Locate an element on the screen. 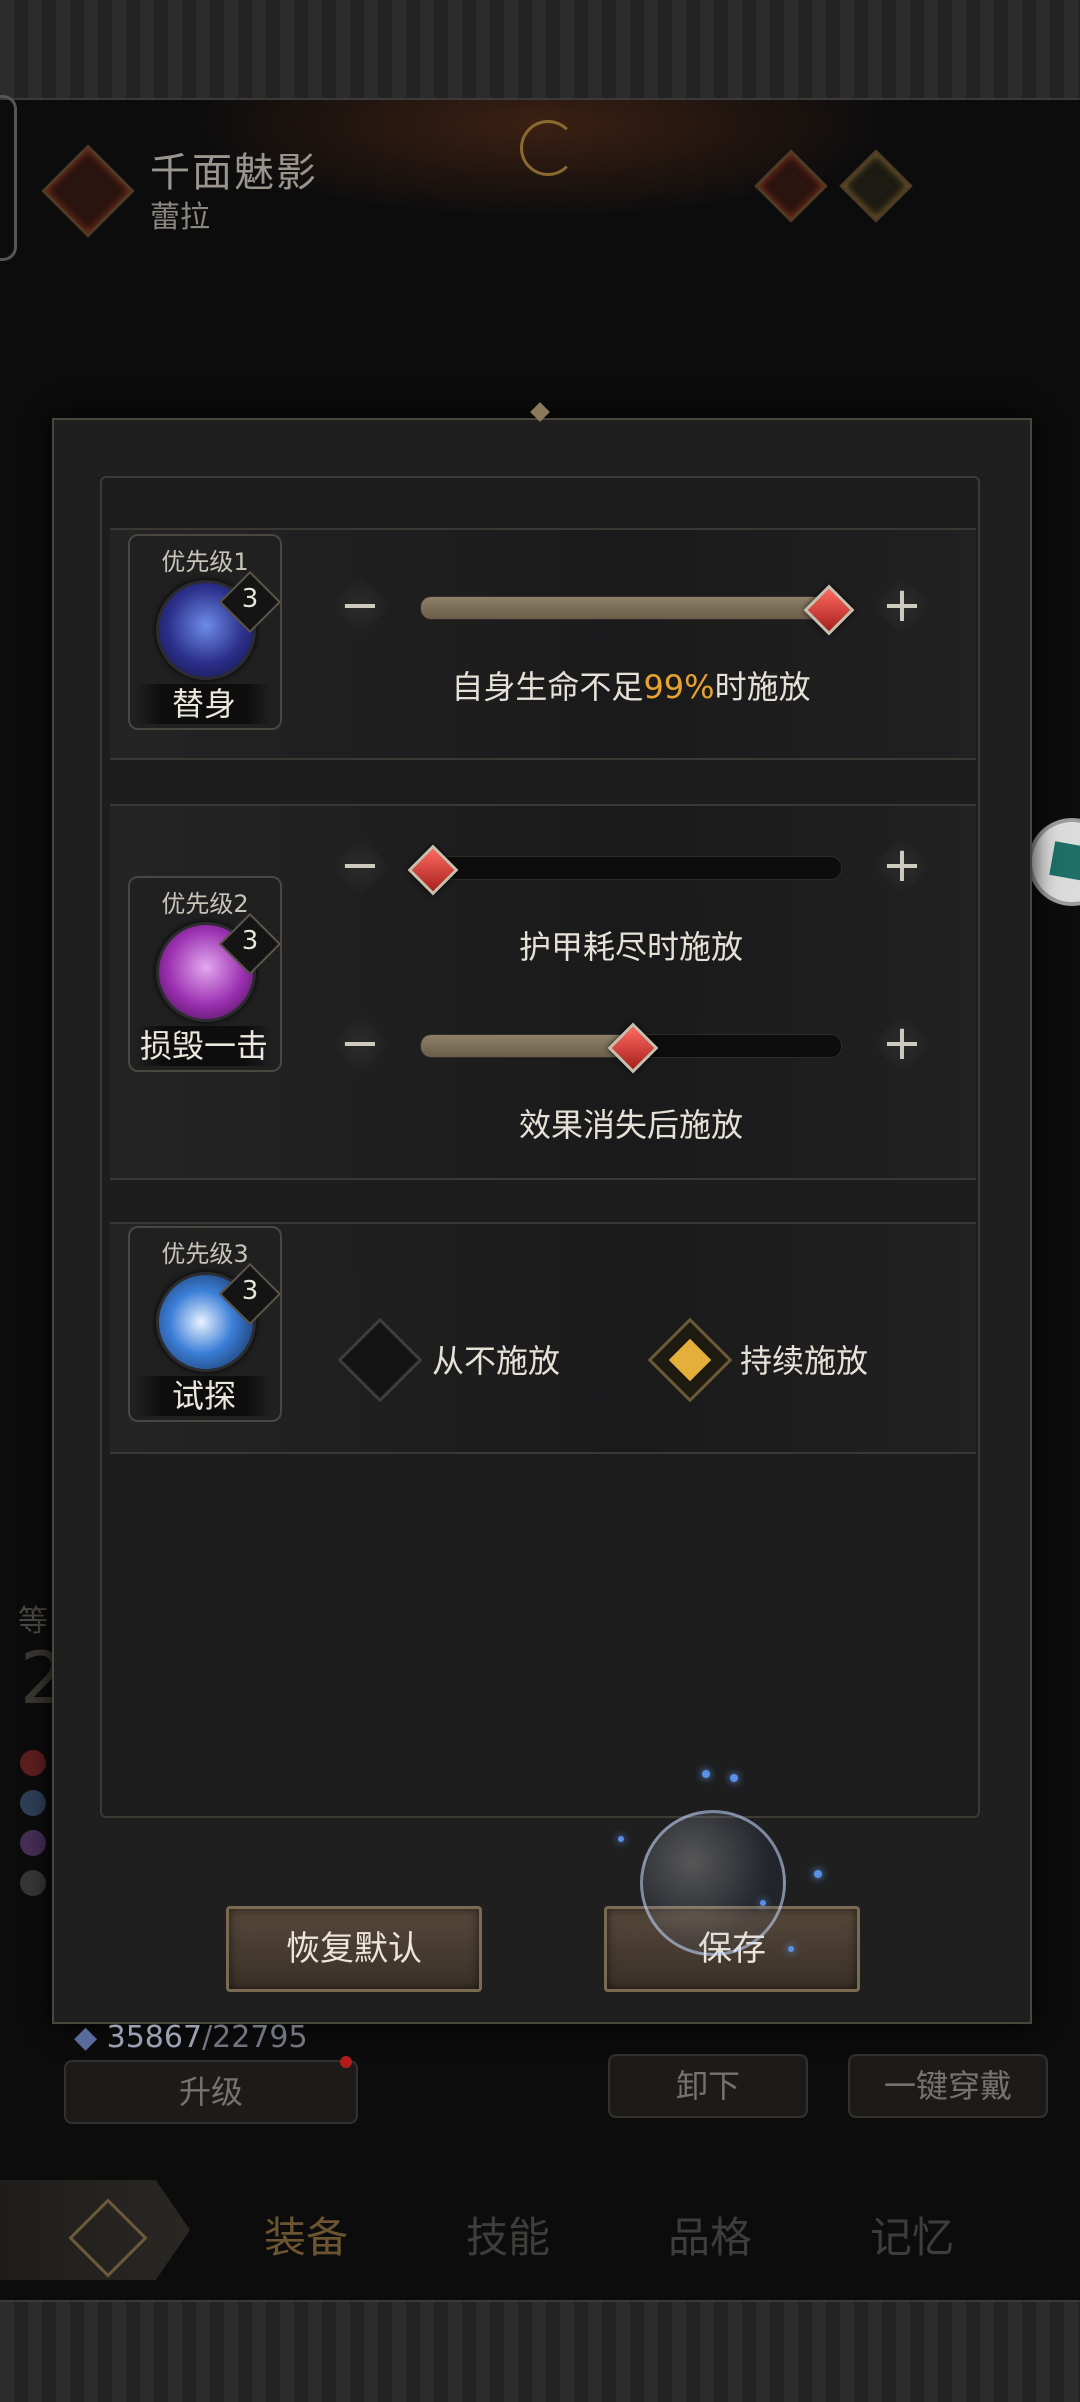  cast-condition-text: 护甲耗尽时施放 is located at coordinates (630, 947).